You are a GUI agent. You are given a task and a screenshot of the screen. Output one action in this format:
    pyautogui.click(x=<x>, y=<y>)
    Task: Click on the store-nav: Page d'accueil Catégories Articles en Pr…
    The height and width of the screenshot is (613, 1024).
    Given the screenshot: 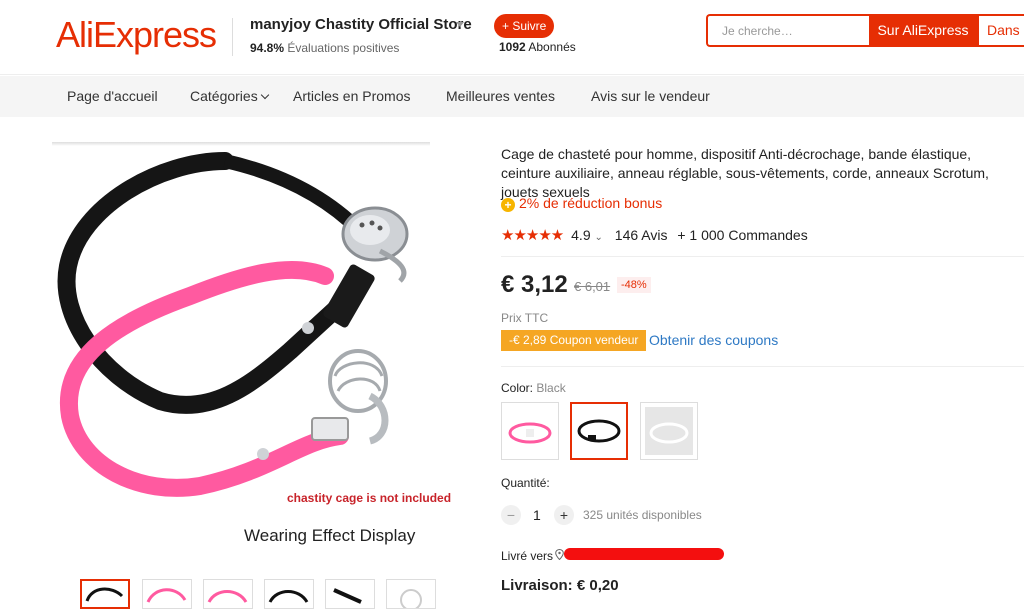 What is the action you would take?
    pyautogui.click(x=512, y=96)
    